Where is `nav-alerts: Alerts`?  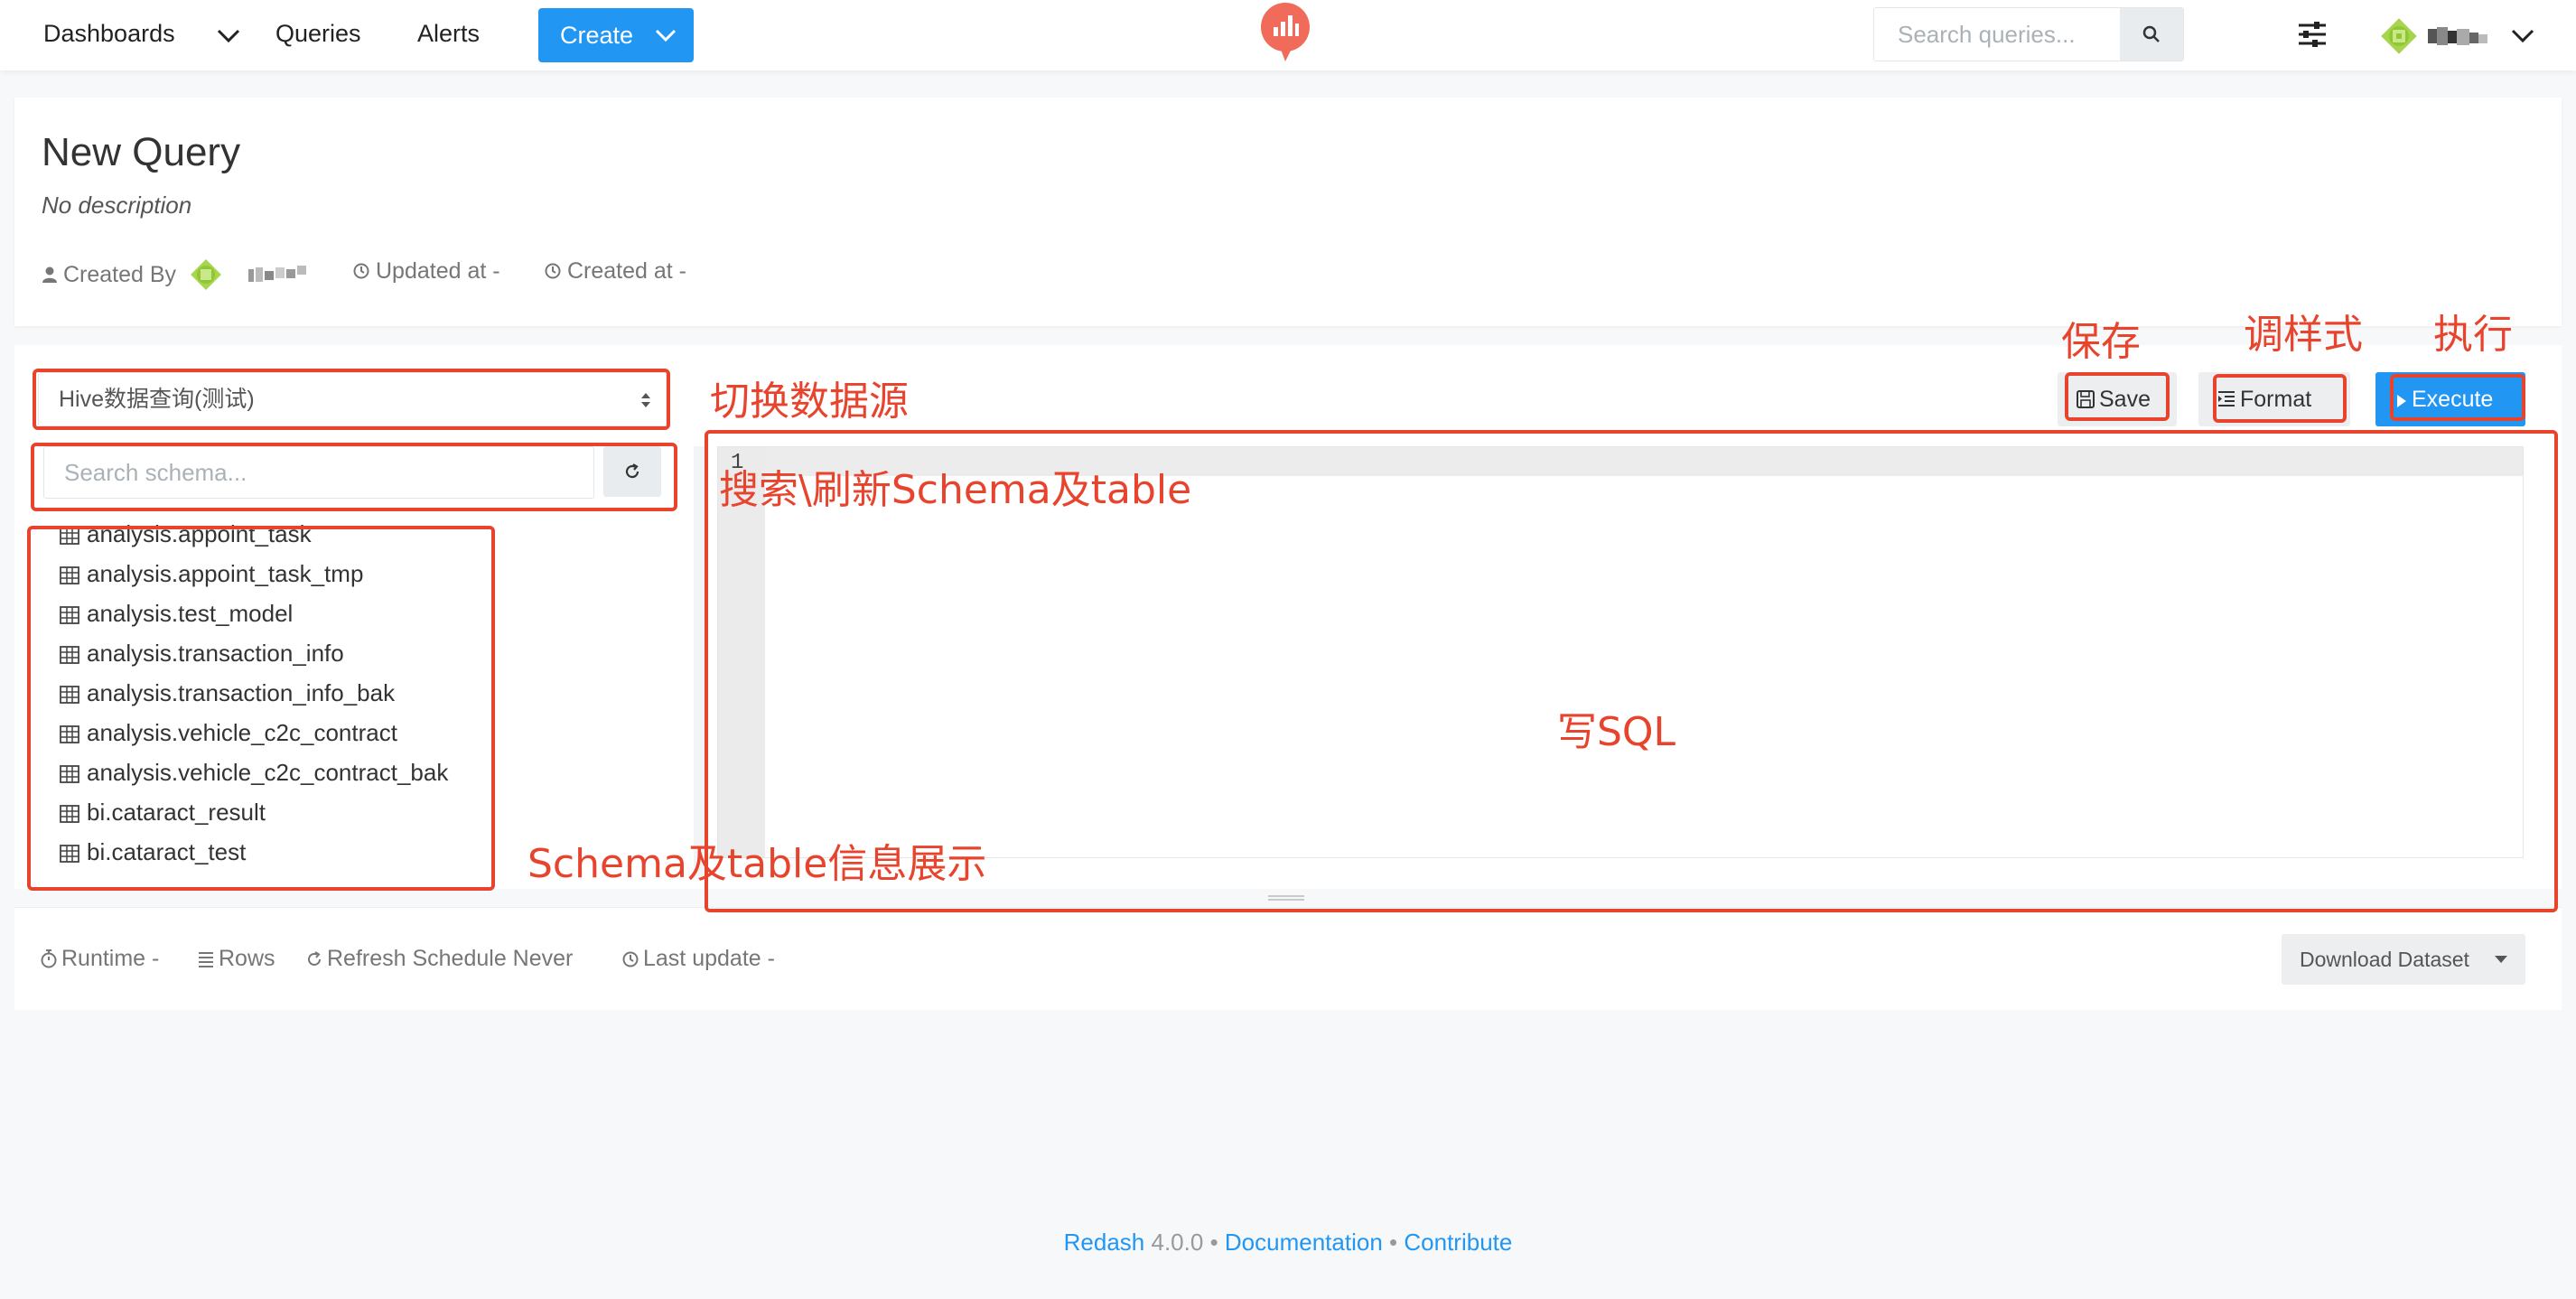
nav-alerts: Alerts is located at coordinates (448, 34).